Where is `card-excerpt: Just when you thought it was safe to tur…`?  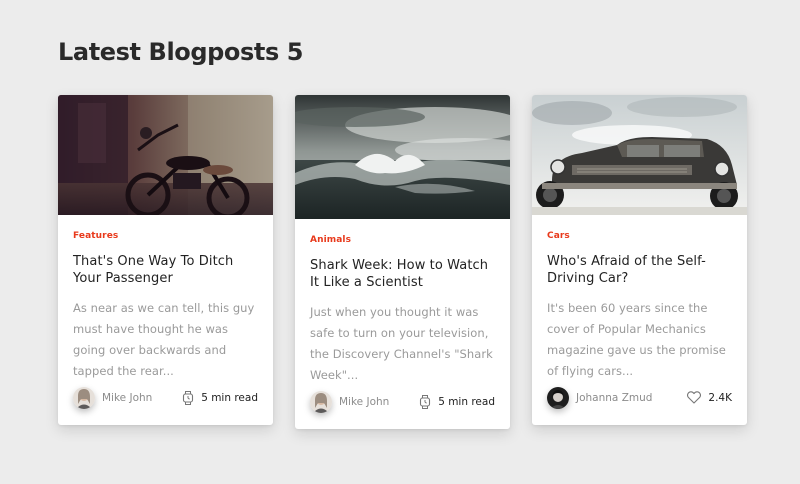 card-excerpt: Just when you thought it was safe to tur… is located at coordinates (401, 343).